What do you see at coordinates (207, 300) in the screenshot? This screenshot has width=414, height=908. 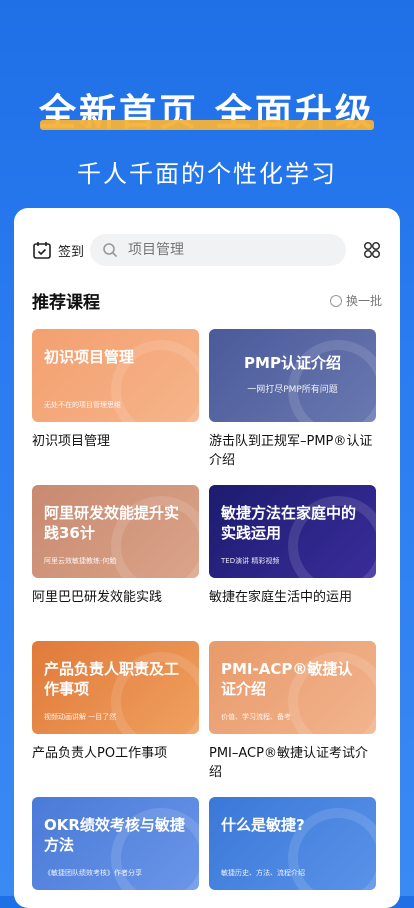 I see `section-header: 推荐课程 换一批` at bounding box center [207, 300].